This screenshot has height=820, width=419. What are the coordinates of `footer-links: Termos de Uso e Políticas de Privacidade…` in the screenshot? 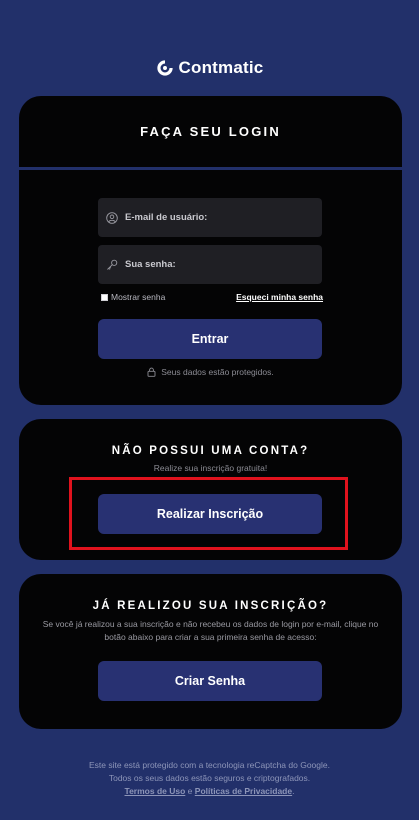 It's located at (209, 791).